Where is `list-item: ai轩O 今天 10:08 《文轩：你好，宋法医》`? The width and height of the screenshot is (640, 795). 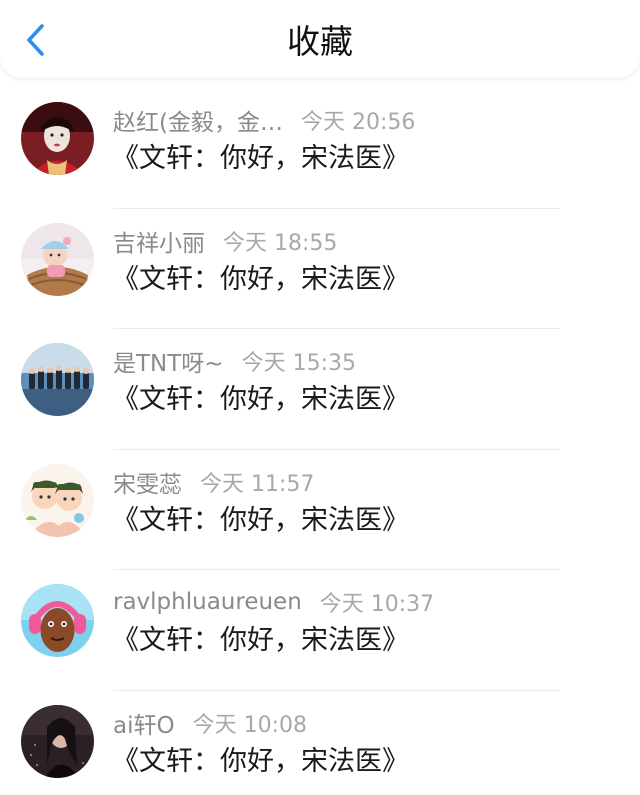 list-item: ai轩O 今天 10:08 《文轩：你好，宋法医》 is located at coordinates (320, 743).